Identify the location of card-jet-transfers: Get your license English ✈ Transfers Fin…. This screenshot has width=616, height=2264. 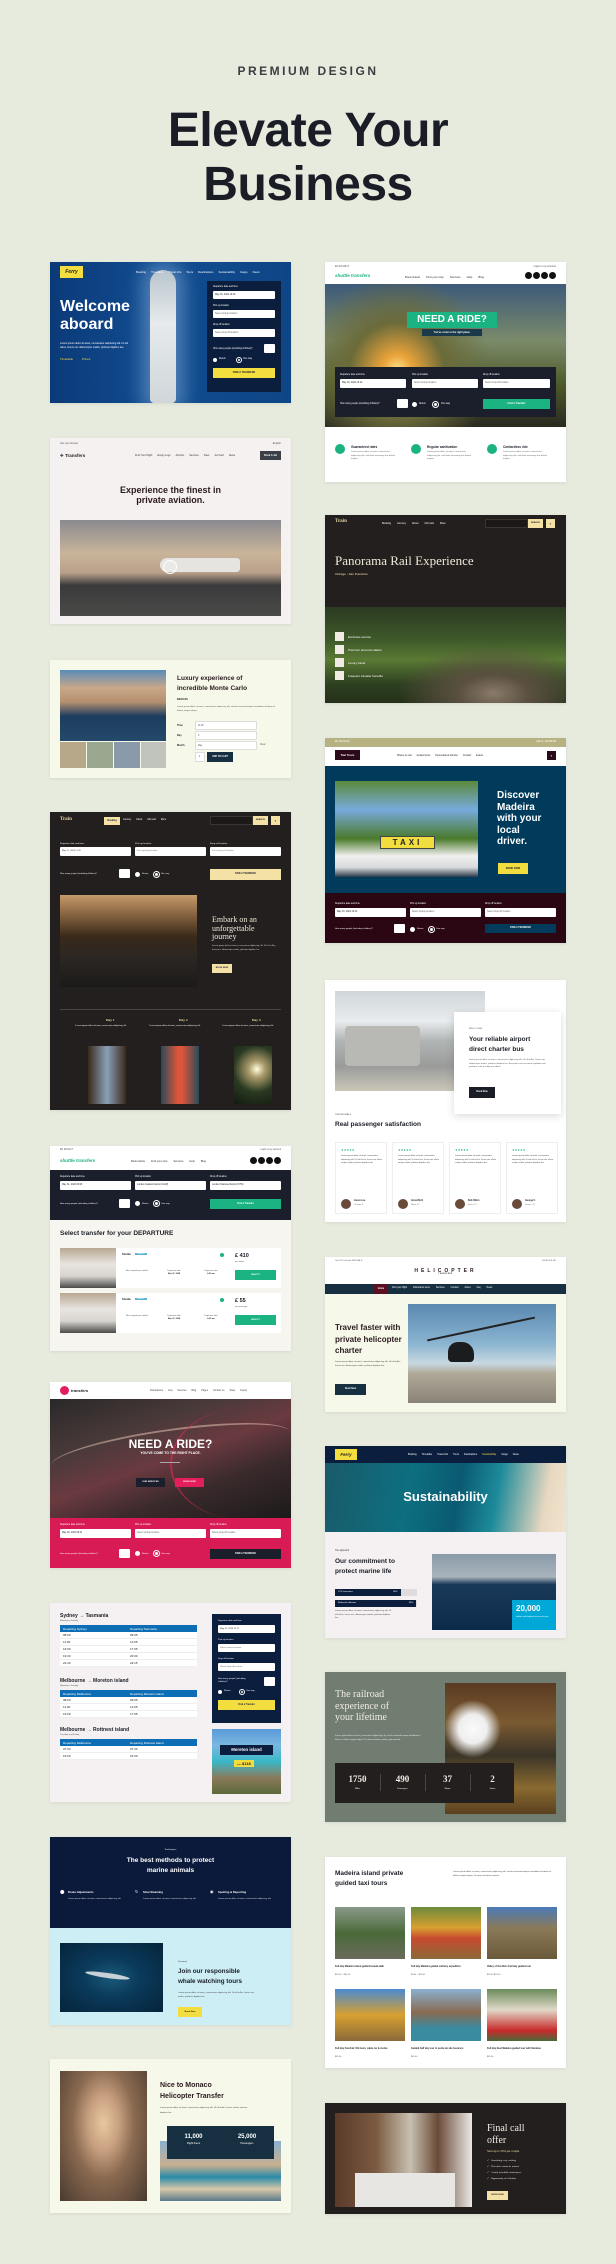
(170, 531).